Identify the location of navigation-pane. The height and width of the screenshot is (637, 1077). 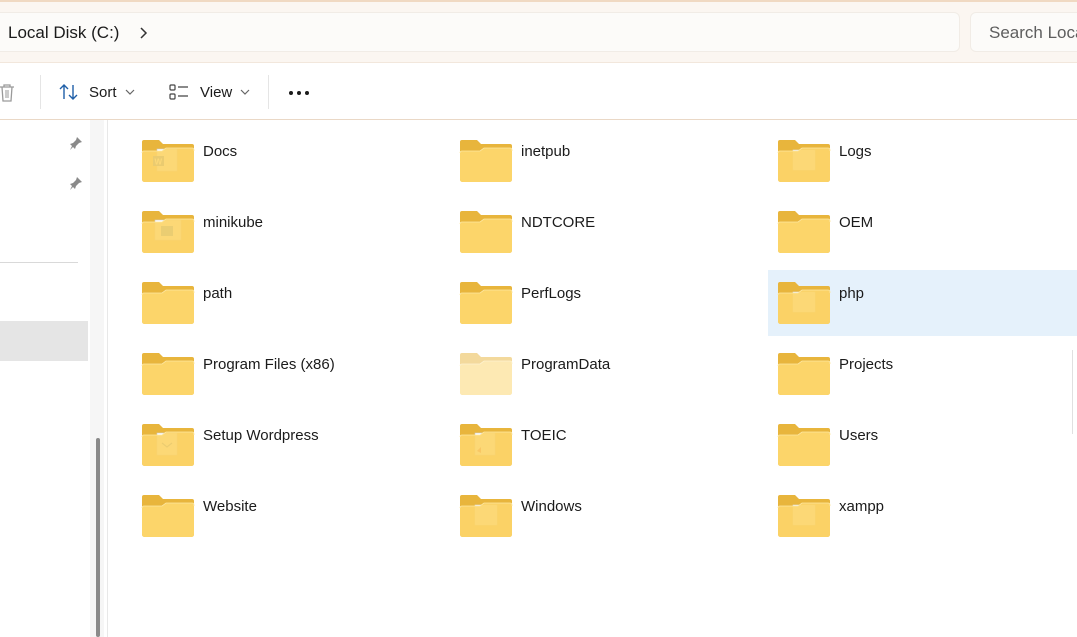
(54, 378).